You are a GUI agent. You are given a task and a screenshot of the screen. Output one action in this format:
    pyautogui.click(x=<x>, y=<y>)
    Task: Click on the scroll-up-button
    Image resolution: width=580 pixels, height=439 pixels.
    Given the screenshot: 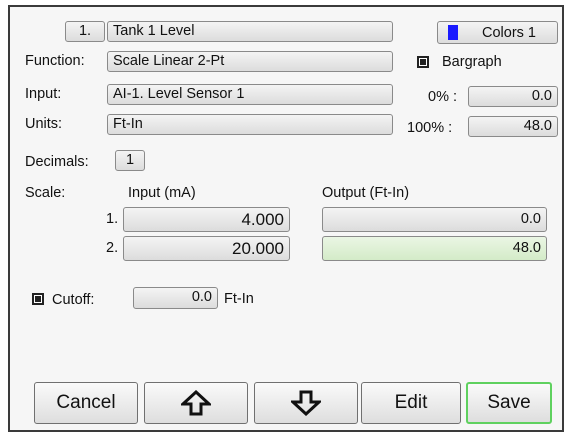 What is the action you would take?
    pyautogui.click(x=196, y=403)
    